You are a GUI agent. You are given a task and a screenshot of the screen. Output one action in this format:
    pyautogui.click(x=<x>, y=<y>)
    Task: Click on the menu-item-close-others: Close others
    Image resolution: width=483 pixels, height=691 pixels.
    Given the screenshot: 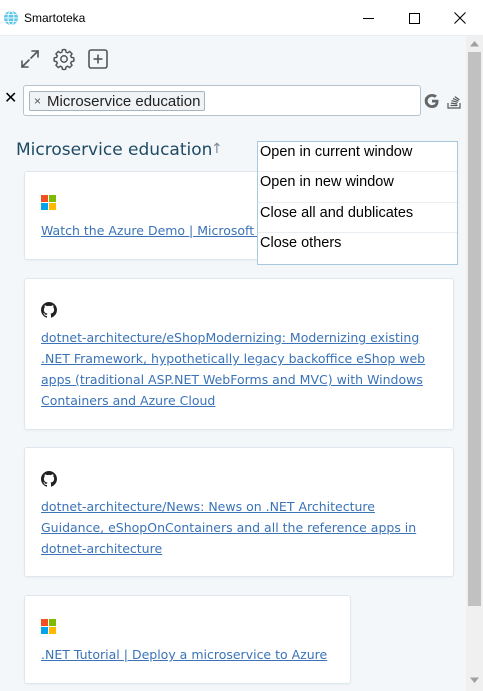 What is the action you would take?
    pyautogui.click(x=357, y=248)
    